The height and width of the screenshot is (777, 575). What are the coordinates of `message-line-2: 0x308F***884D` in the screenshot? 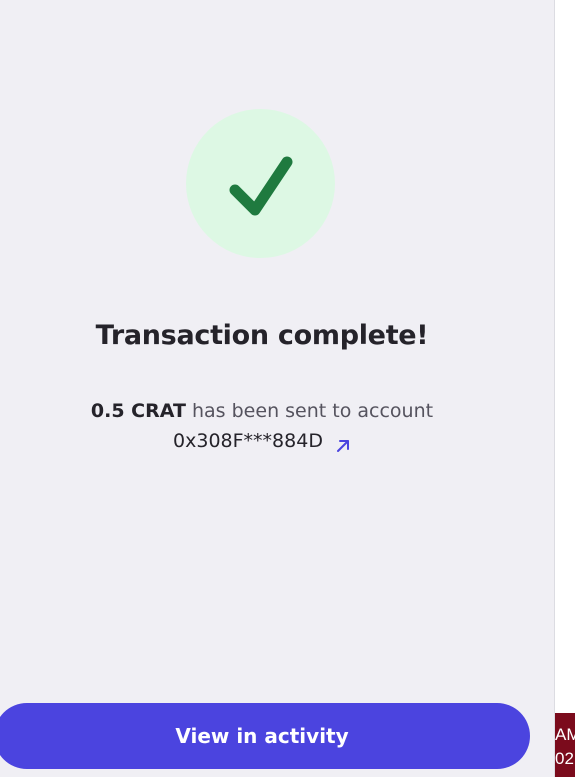 It's located at (262, 441).